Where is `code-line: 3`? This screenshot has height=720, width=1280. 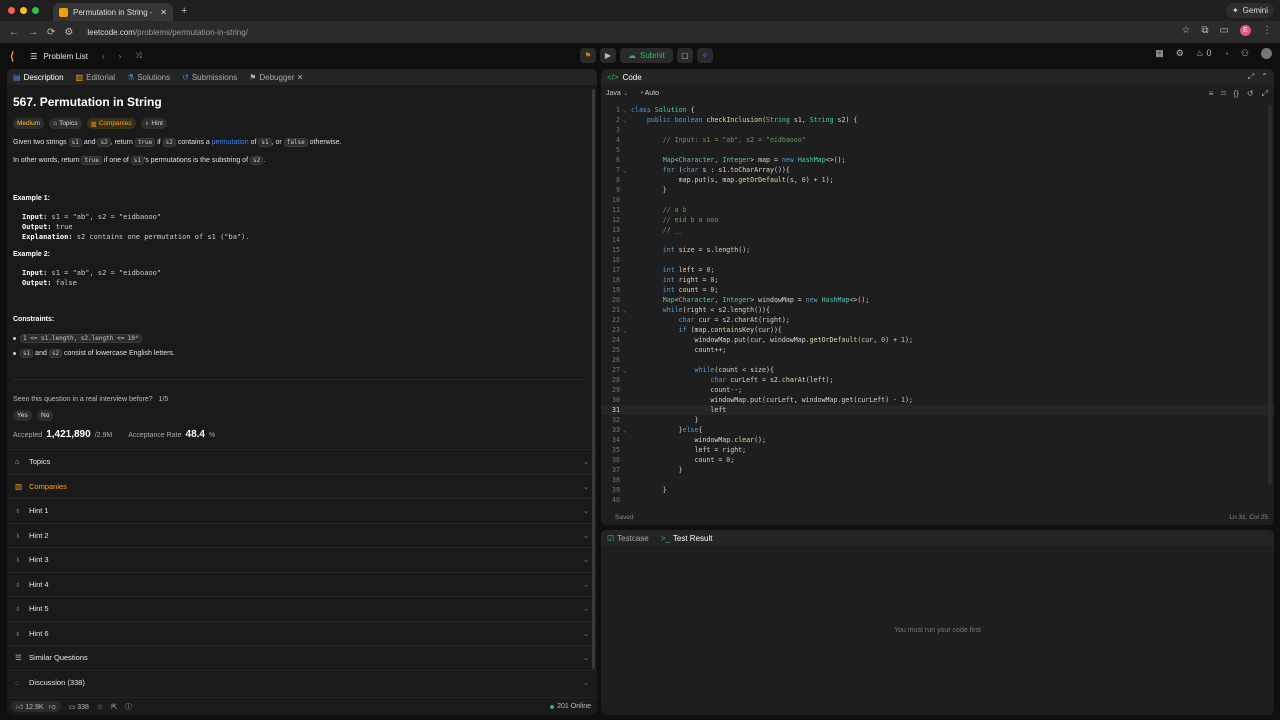
code-line: 3 is located at coordinates (937, 130).